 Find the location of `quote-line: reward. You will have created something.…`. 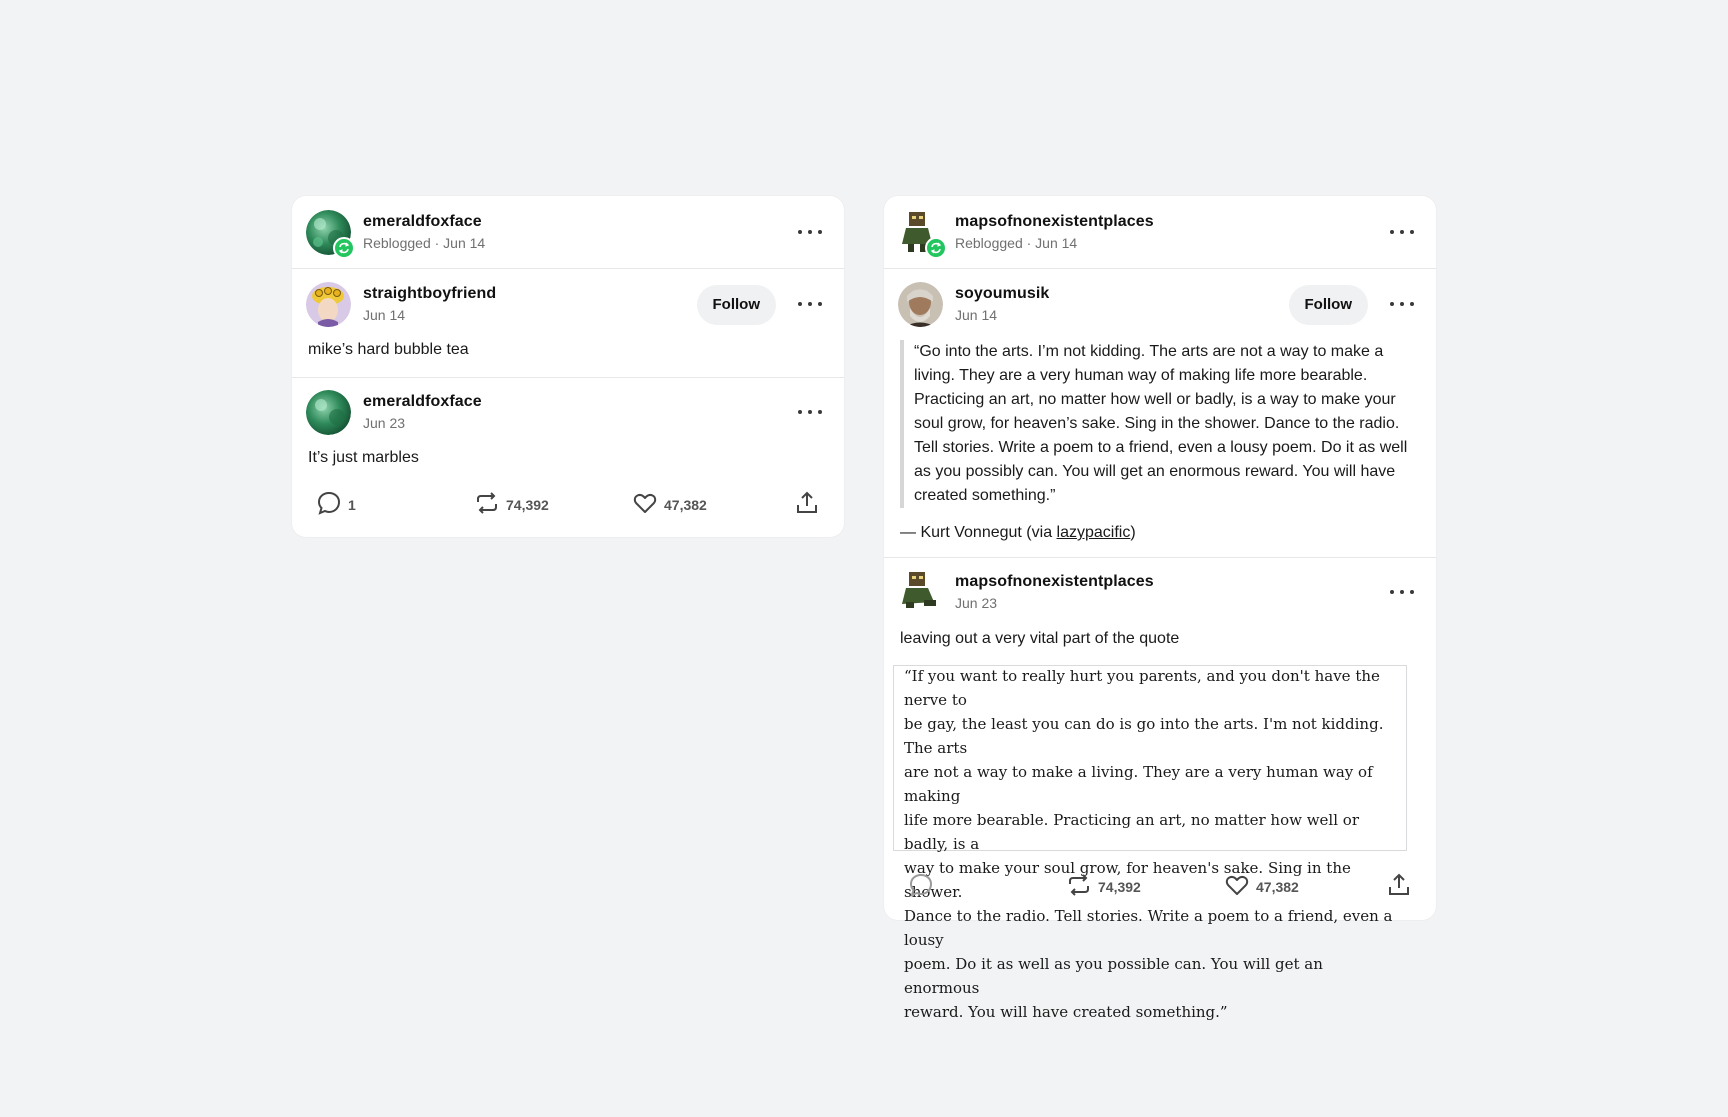

quote-line: reward. You will have created something.… is located at coordinates (1066, 1012).